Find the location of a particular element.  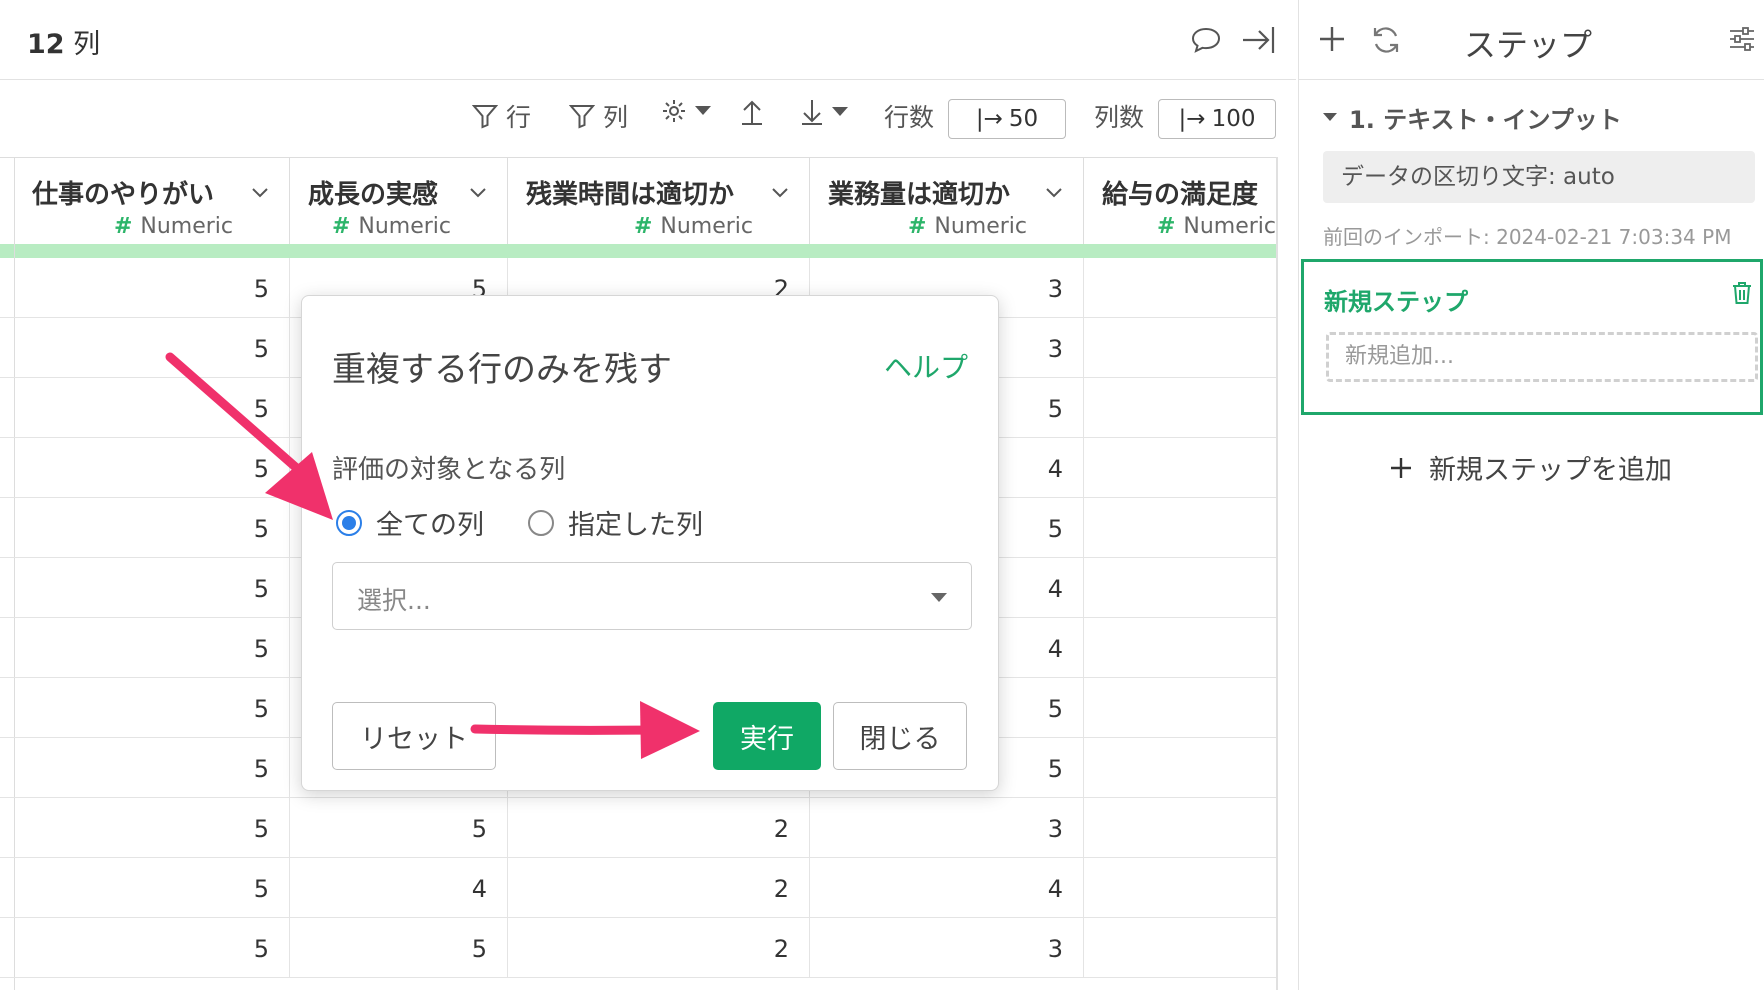

row-count-label: 行数 is located at coordinates (909, 117).